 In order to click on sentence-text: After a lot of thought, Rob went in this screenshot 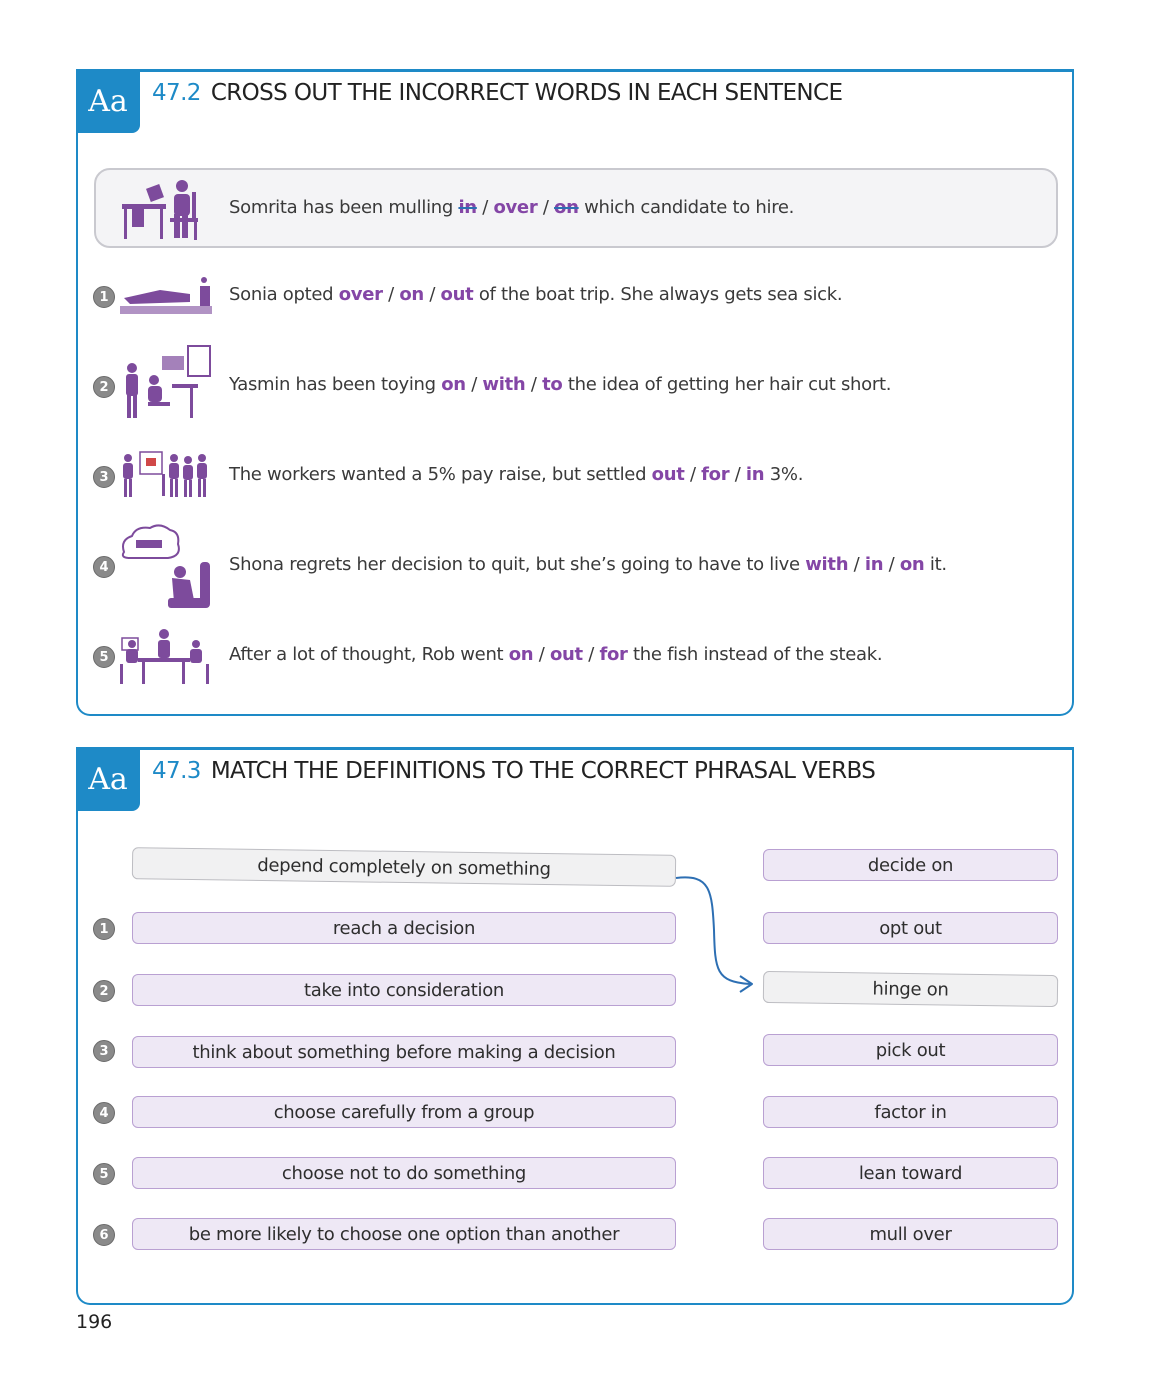, I will do `click(366, 654)`.